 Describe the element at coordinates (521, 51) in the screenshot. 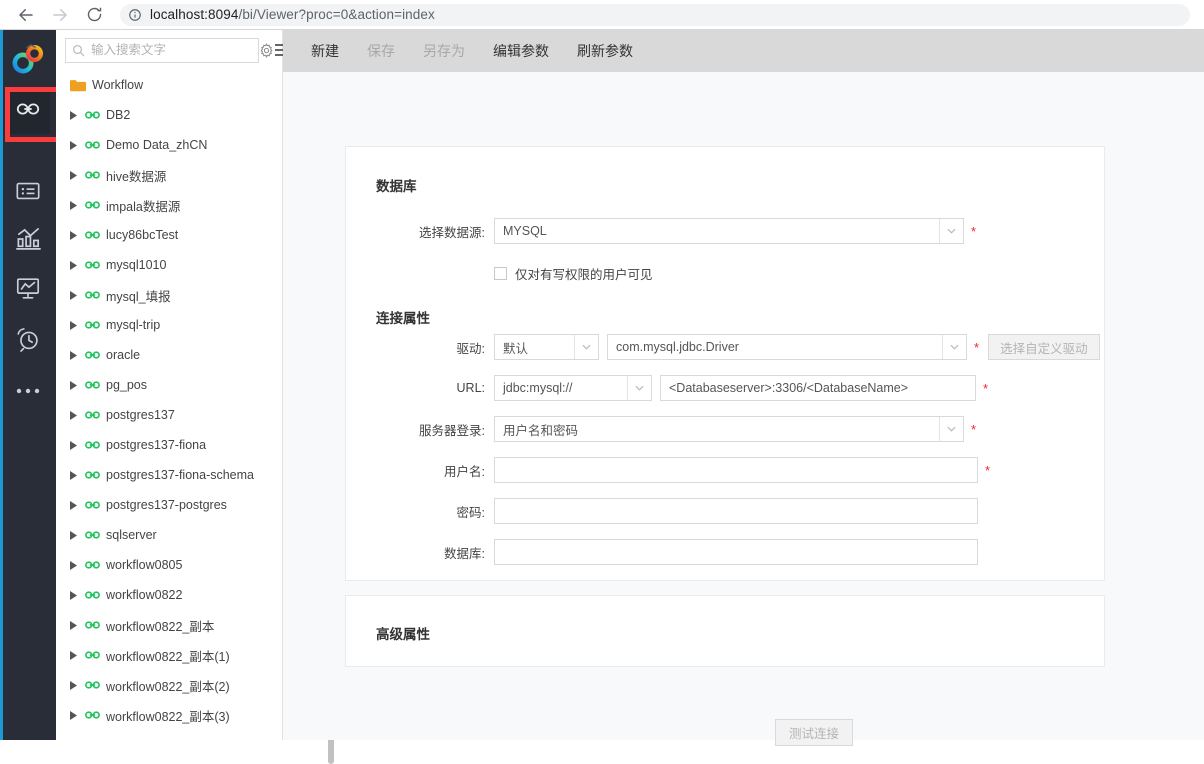

I see `toolbar-item-3: 编辑参数` at that location.